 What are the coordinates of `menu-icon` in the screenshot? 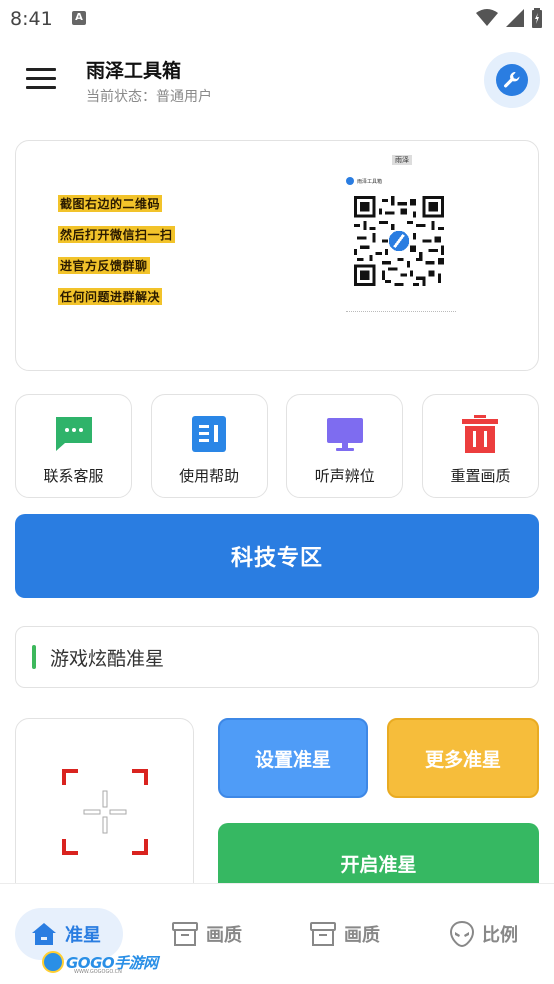 It's located at (41, 80).